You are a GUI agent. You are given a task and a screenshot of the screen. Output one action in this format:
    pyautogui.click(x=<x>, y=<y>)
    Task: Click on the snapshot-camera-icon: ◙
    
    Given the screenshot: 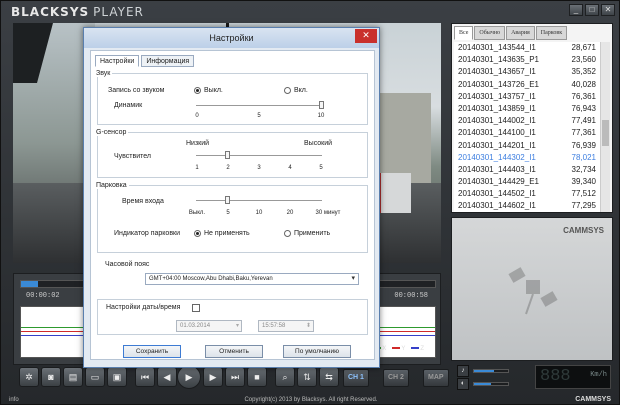 What is the action you would take?
    pyautogui.click(x=51, y=377)
    